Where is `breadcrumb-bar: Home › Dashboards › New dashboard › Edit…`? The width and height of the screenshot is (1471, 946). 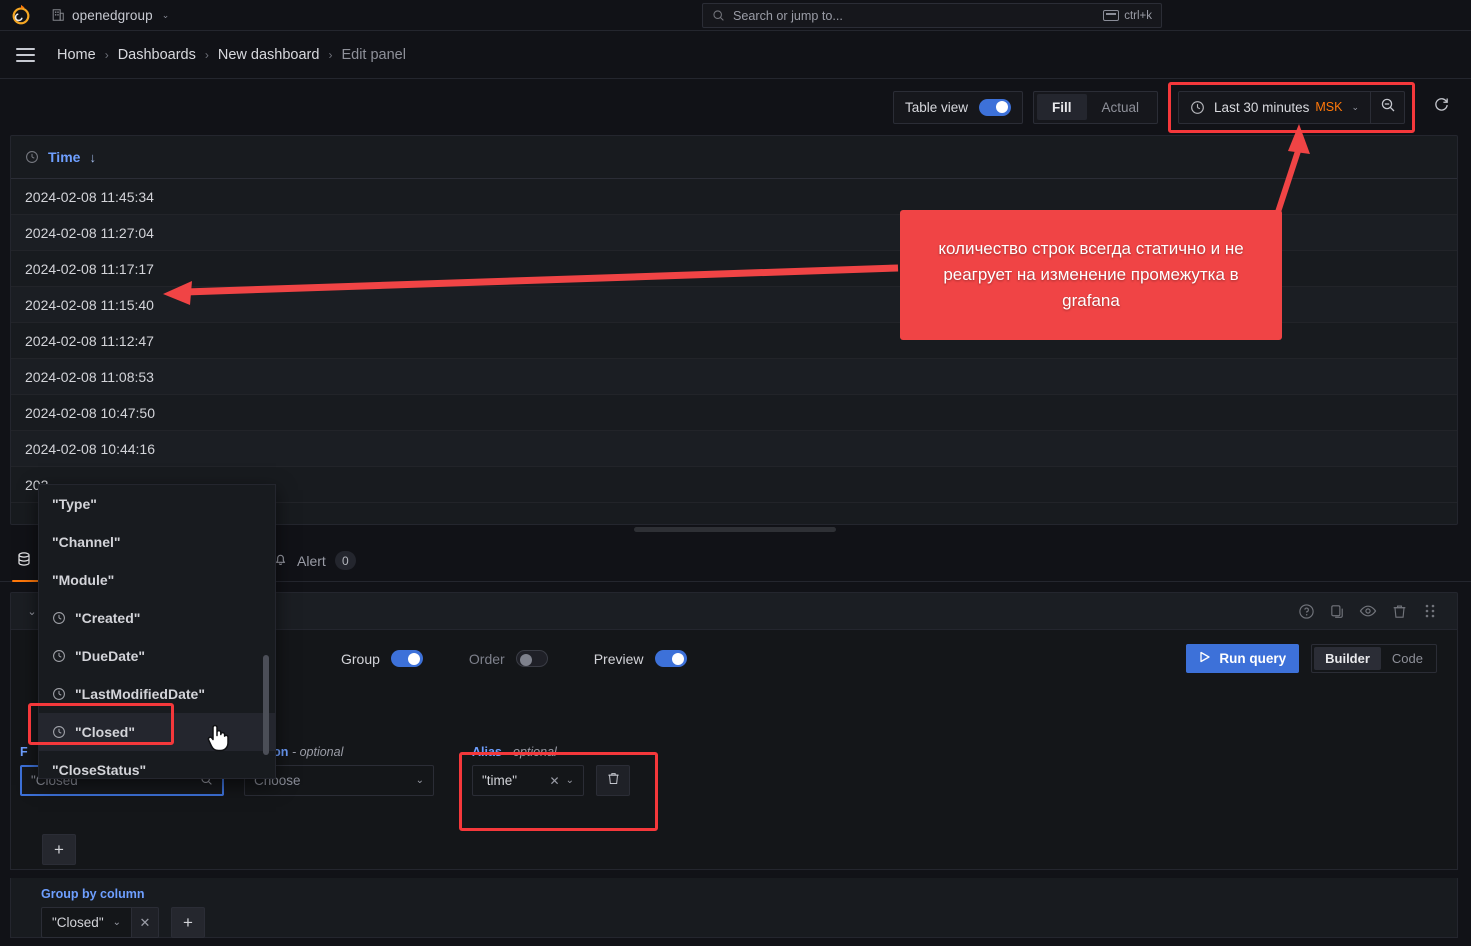
breadcrumb-bar: Home › Dashboards › New dashboard › Edit… is located at coordinates (735, 55).